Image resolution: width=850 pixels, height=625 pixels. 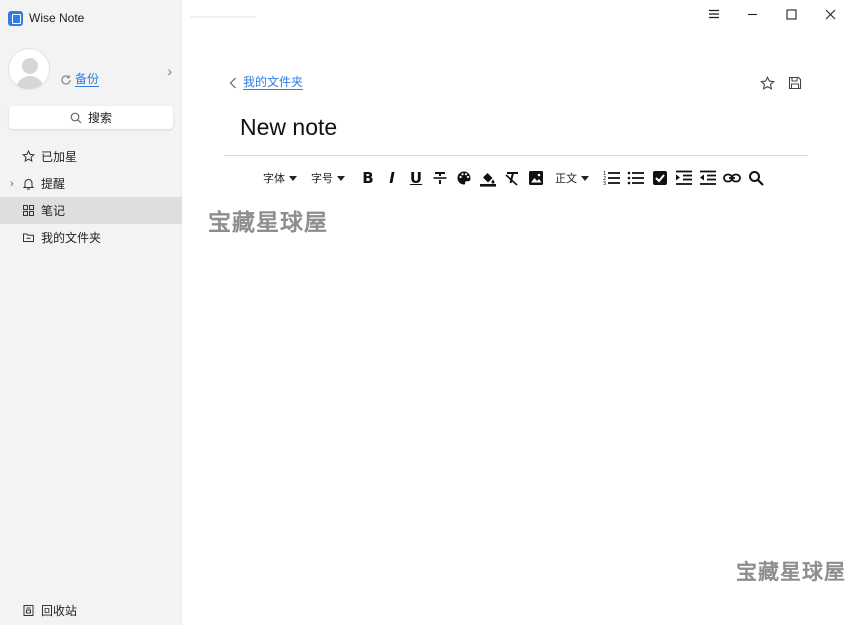 I want to click on bell-icon, so click(x=28, y=183).